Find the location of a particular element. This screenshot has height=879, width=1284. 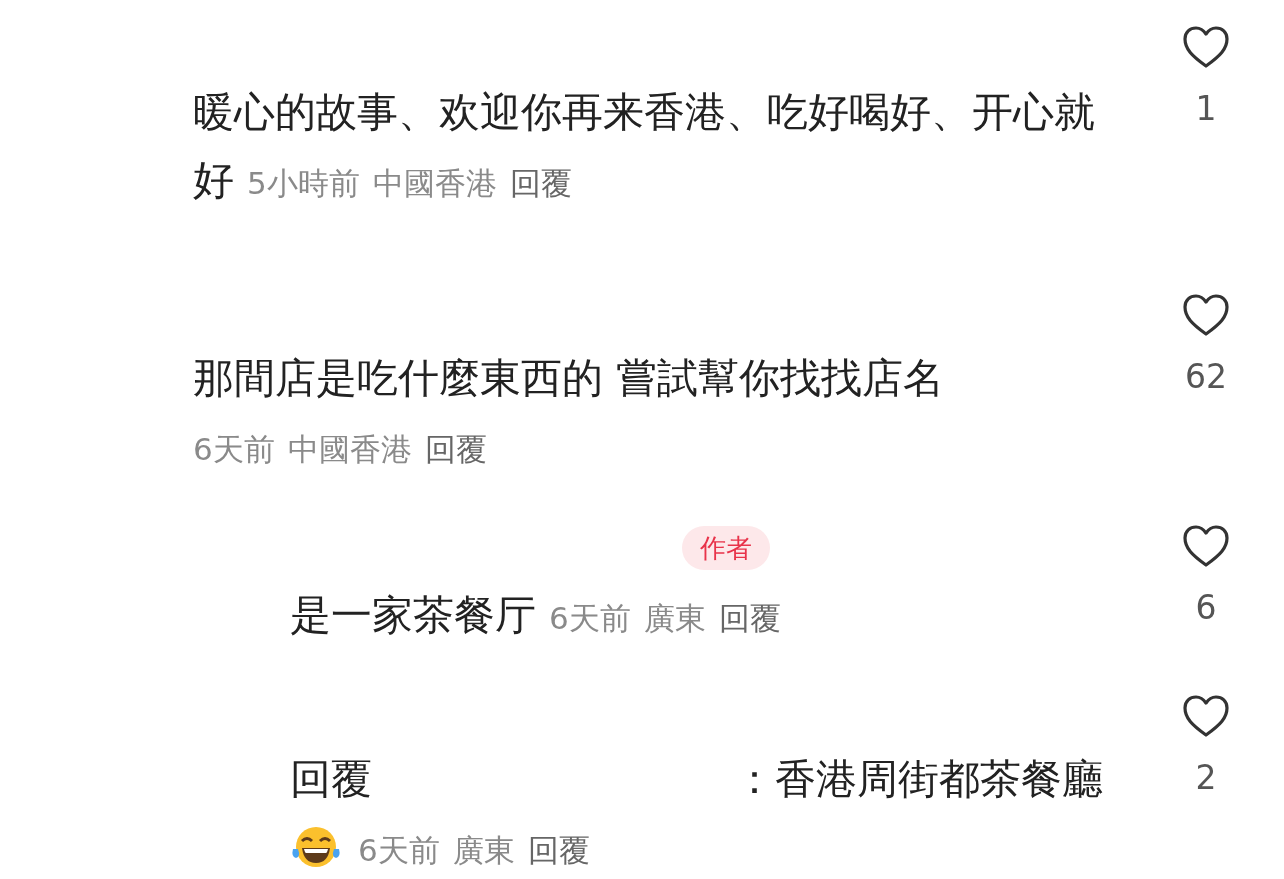

like-count: 6 is located at coordinates (1206, 608).